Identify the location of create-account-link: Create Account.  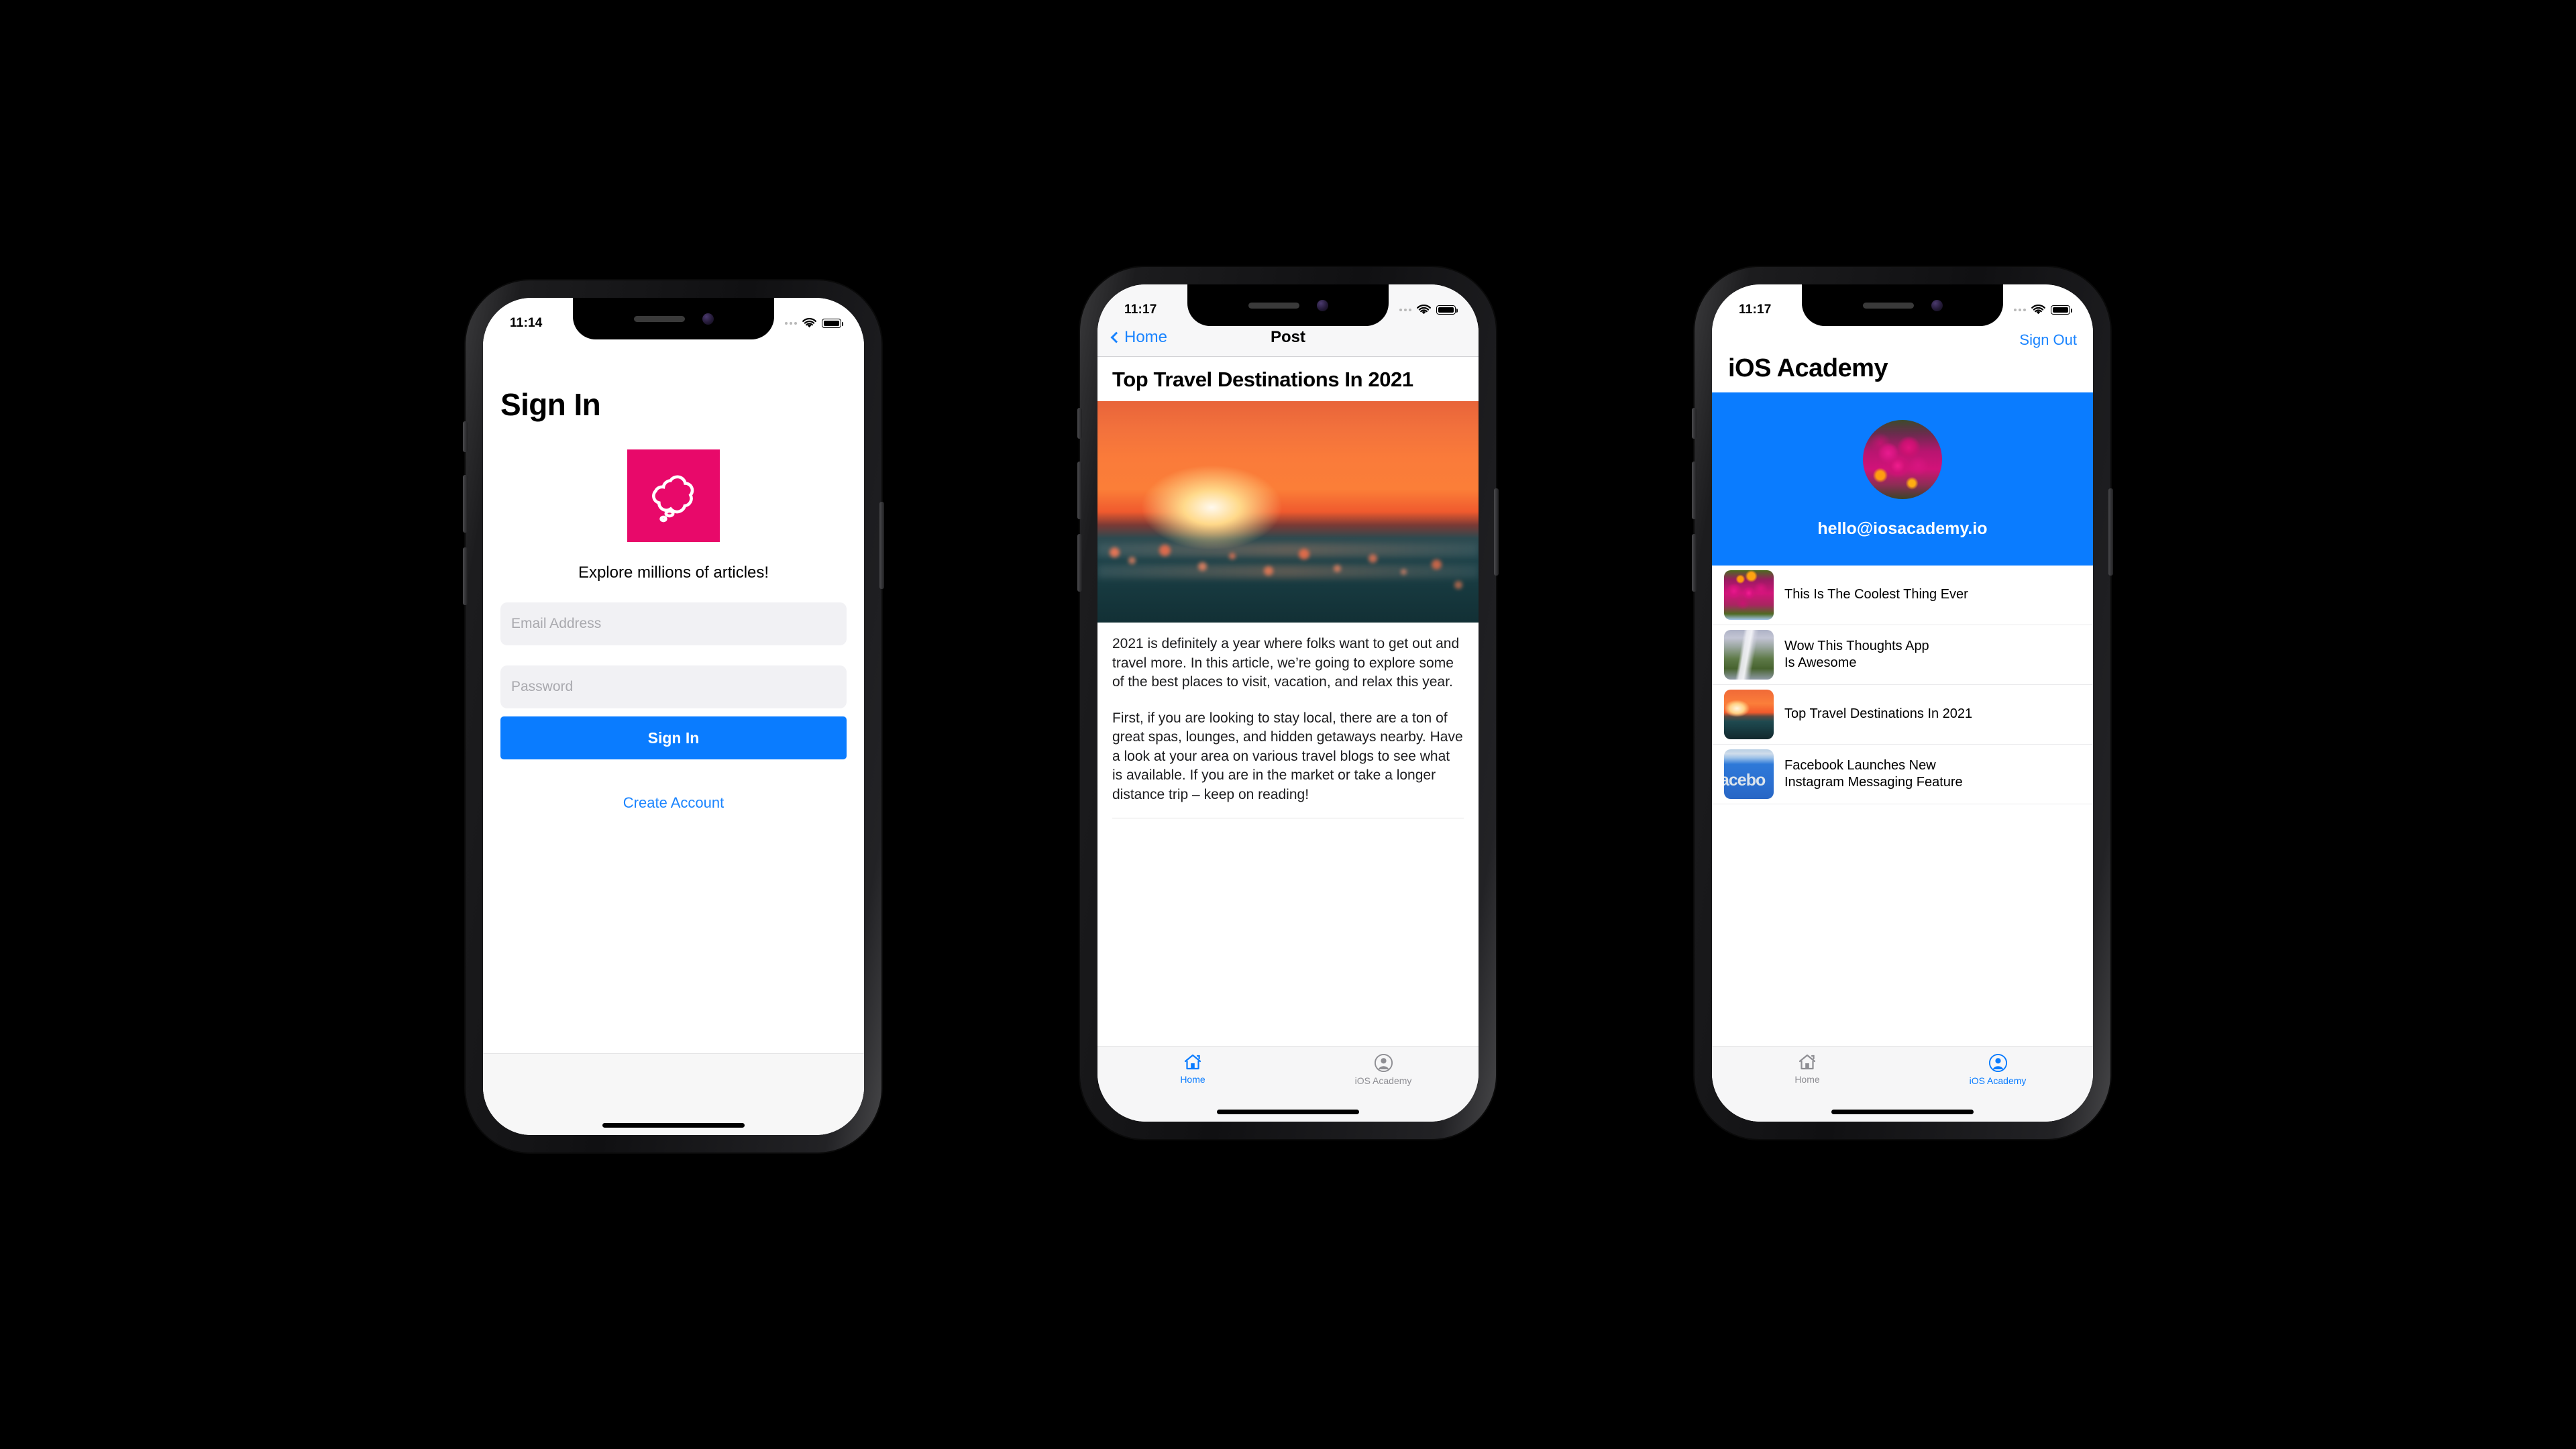
(673, 803).